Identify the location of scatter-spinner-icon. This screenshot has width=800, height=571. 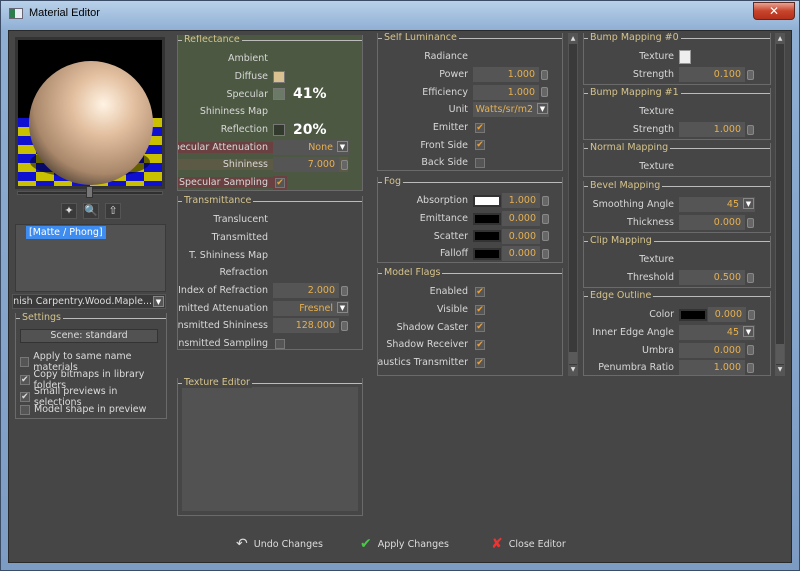
(545, 236).